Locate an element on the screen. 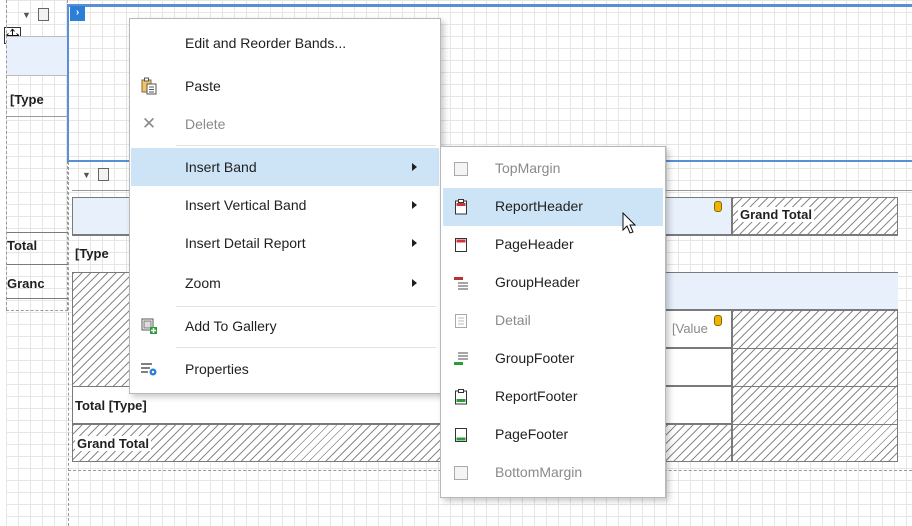 The width and height of the screenshot is (912, 526). outer-type-label: [Type is located at coordinates (27, 99).